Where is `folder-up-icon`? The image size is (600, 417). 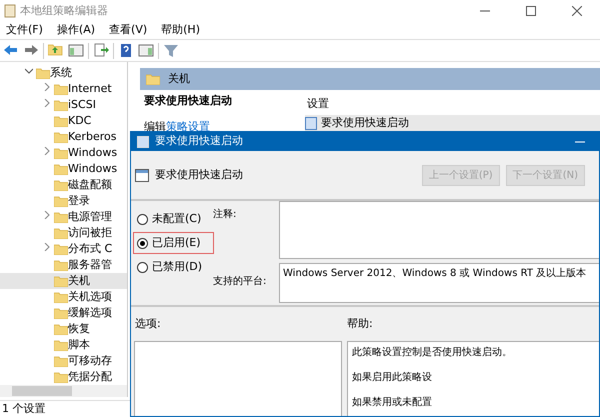 folder-up-icon is located at coordinates (56, 50).